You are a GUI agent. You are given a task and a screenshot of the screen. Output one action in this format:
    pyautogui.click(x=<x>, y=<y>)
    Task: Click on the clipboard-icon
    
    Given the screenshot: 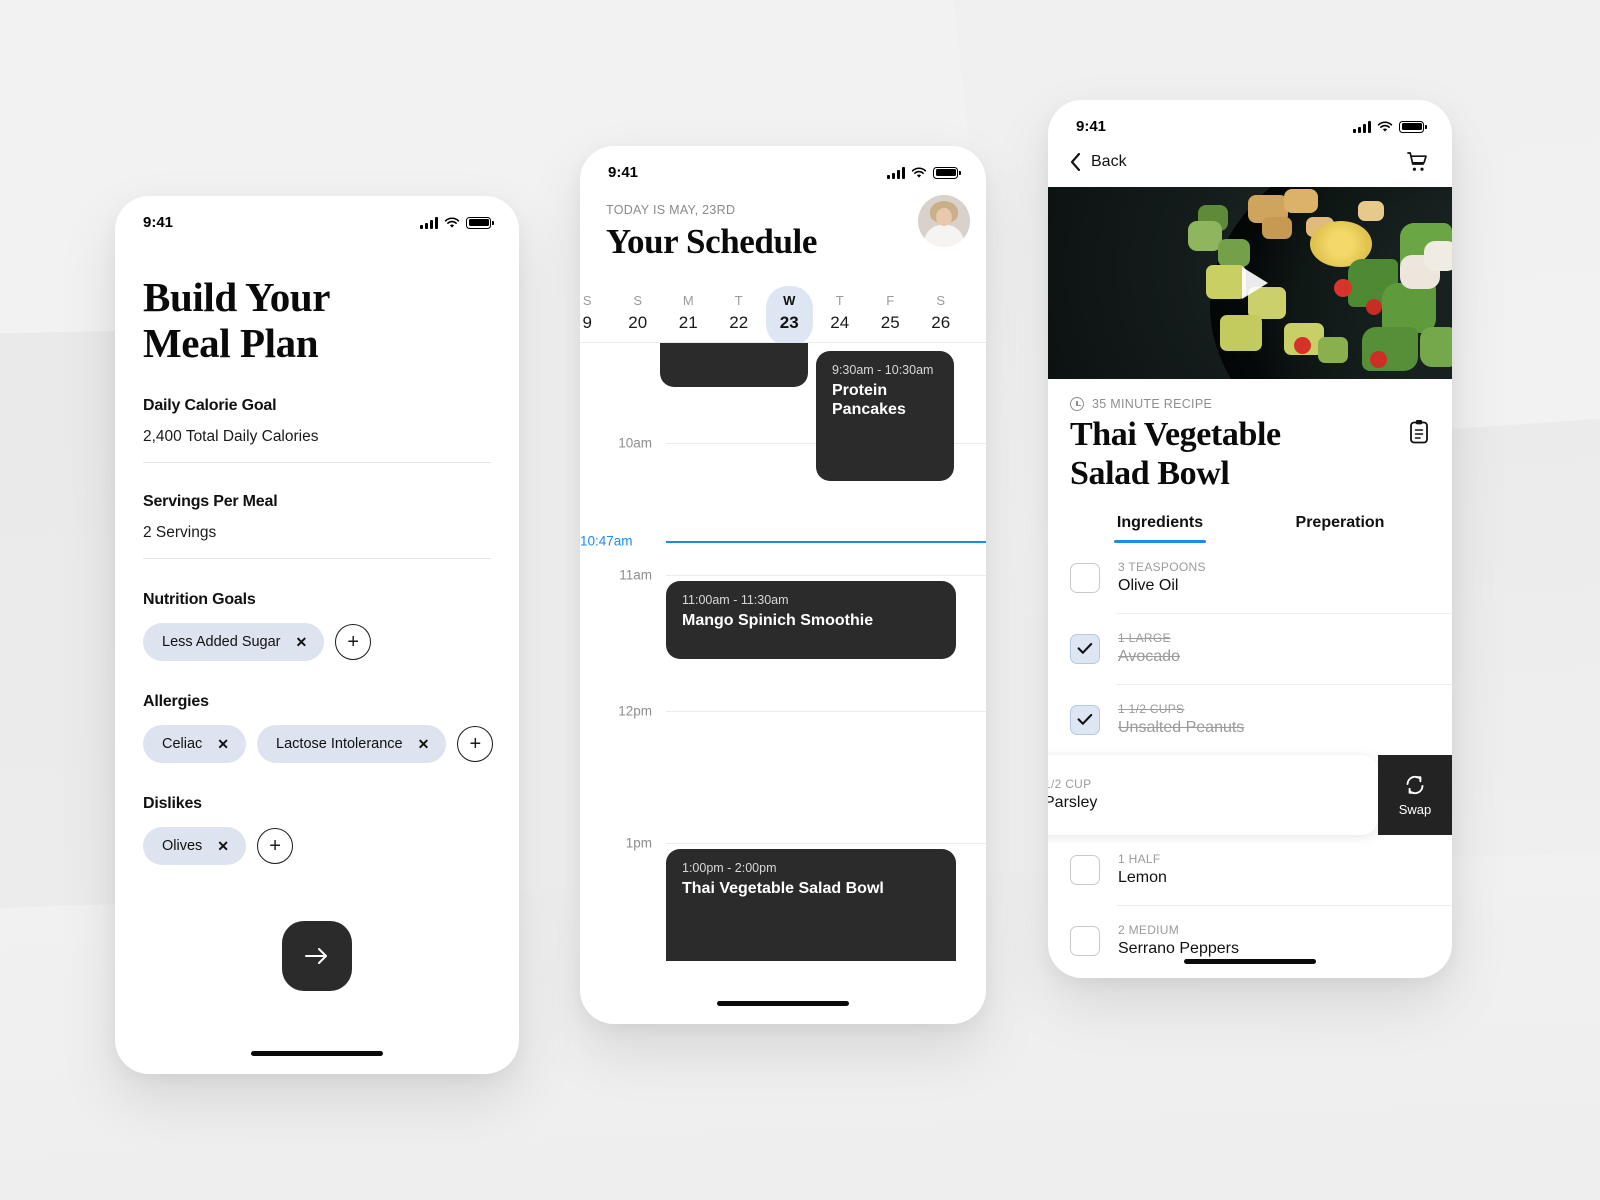 What is the action you would take?
    pyautogui.click(x=1419, y=432)
    